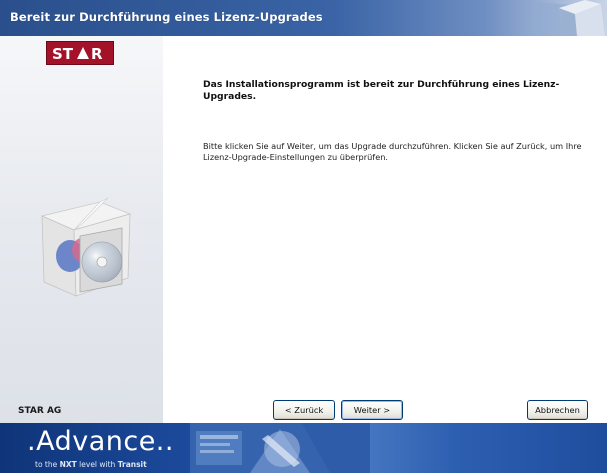 This screenshot has width=607, height=473. I want to click on star-logo-mark-icon: ST R, so click(77, 53).